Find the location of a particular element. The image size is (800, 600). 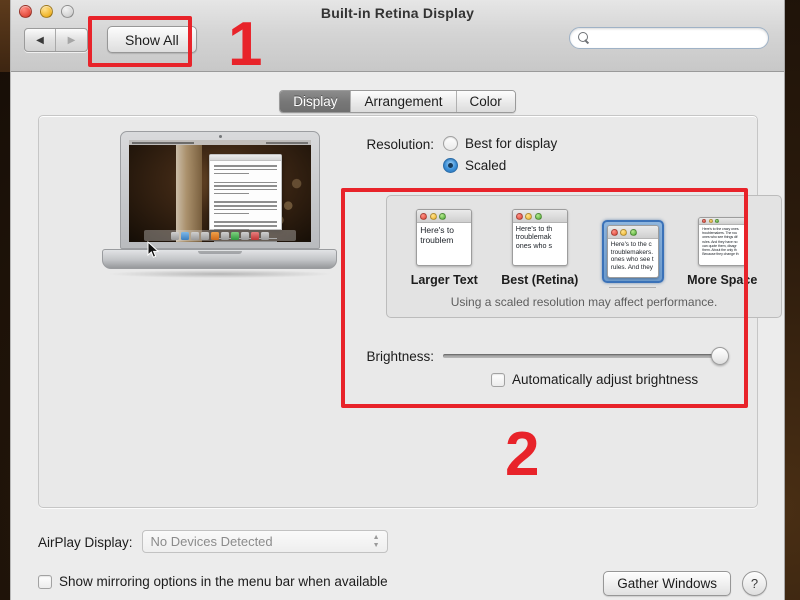

search-field is located at coordinates (669, 38).